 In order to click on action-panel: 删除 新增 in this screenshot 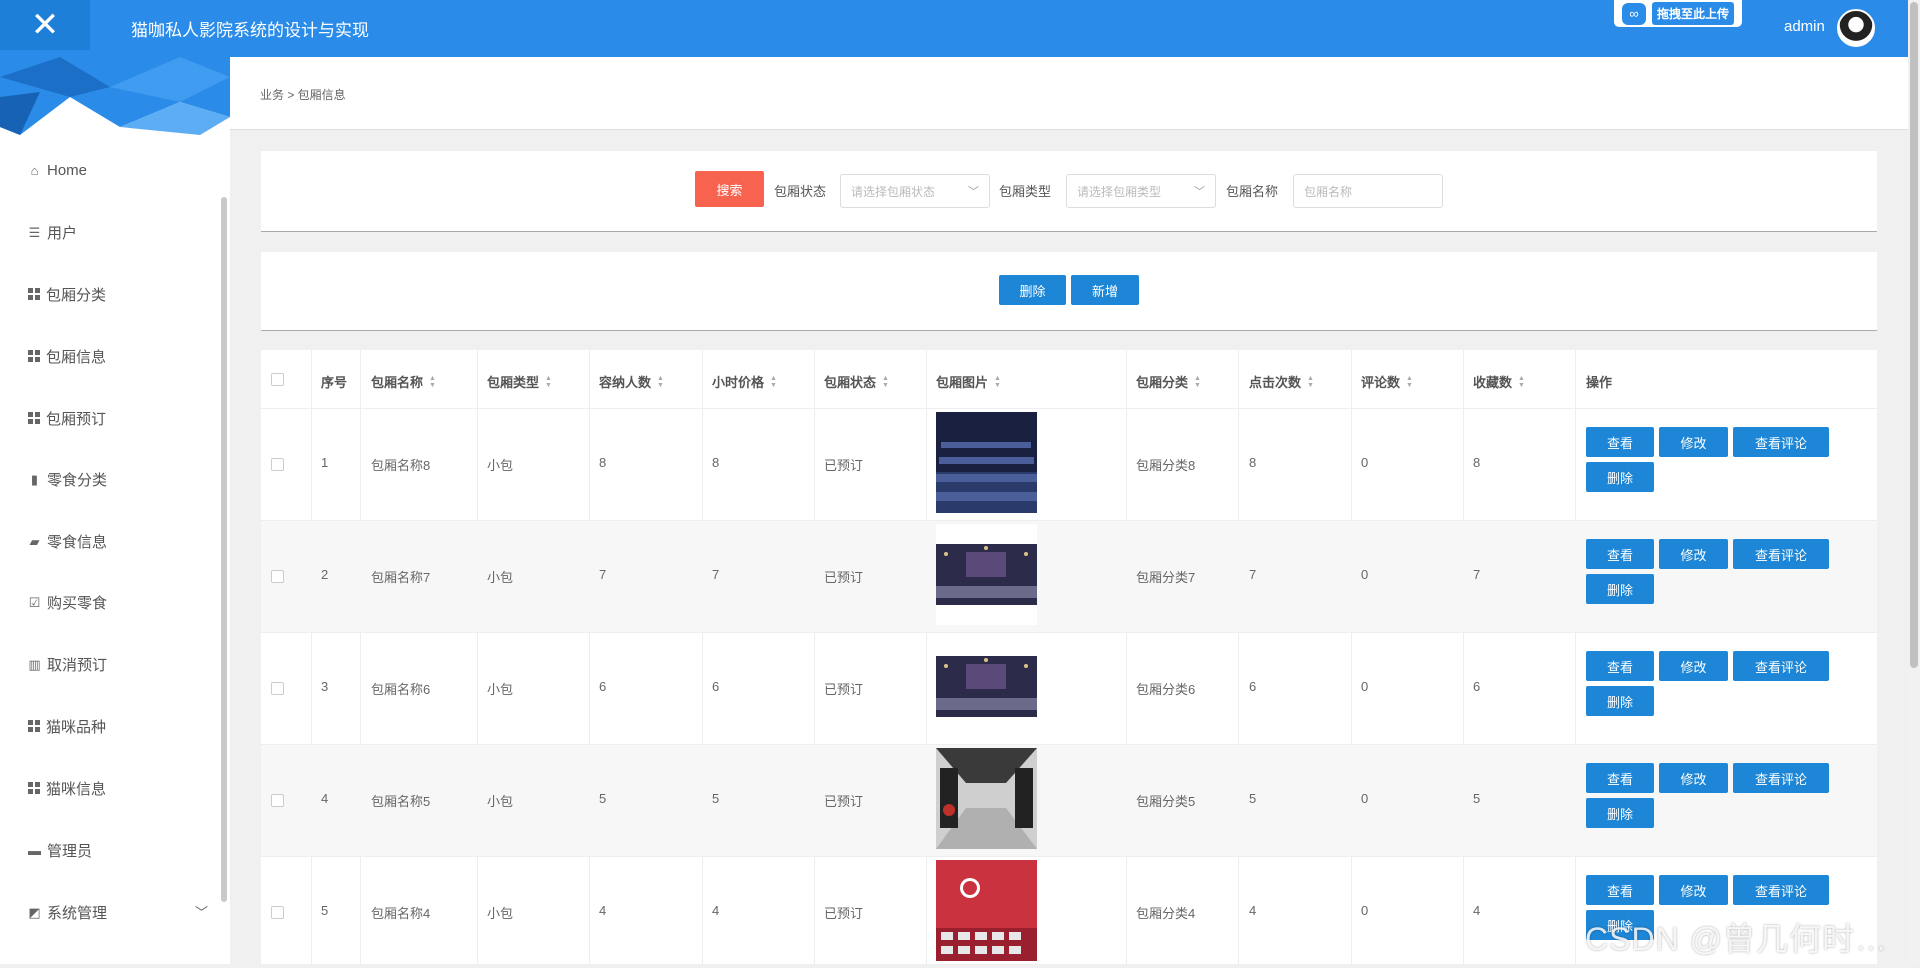, I will do `click(1069, 291)`.